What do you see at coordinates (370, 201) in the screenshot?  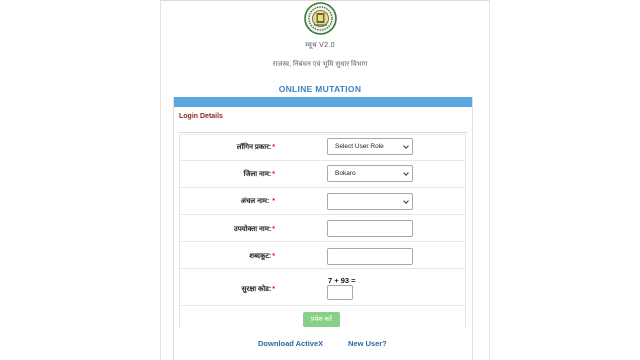 I see `circle-select` at bounding box center [370, 201].